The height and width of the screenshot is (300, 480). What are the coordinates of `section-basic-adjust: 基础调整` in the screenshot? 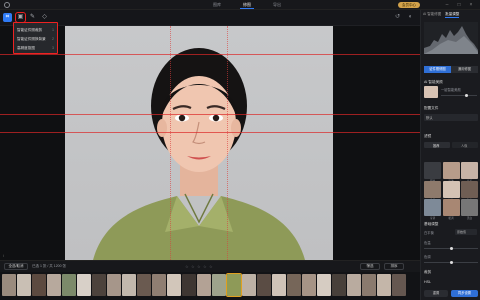 It's located at (431, 224).